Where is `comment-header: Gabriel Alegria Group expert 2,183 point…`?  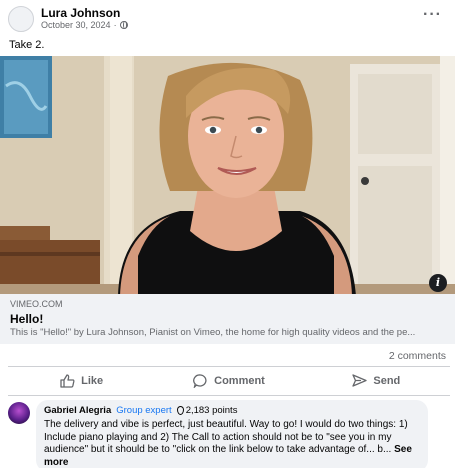
comment-header: Gabriel Alegria Group expert 2,183 point… is located at coordinates (232, 410).